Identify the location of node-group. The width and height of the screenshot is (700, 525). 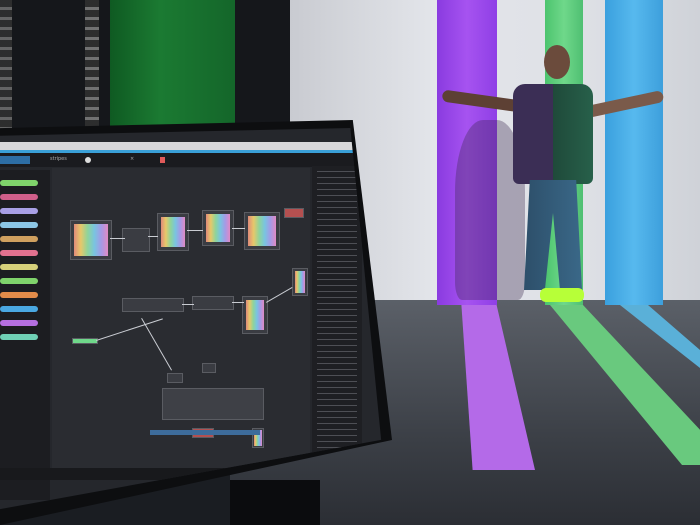
(213, 404).